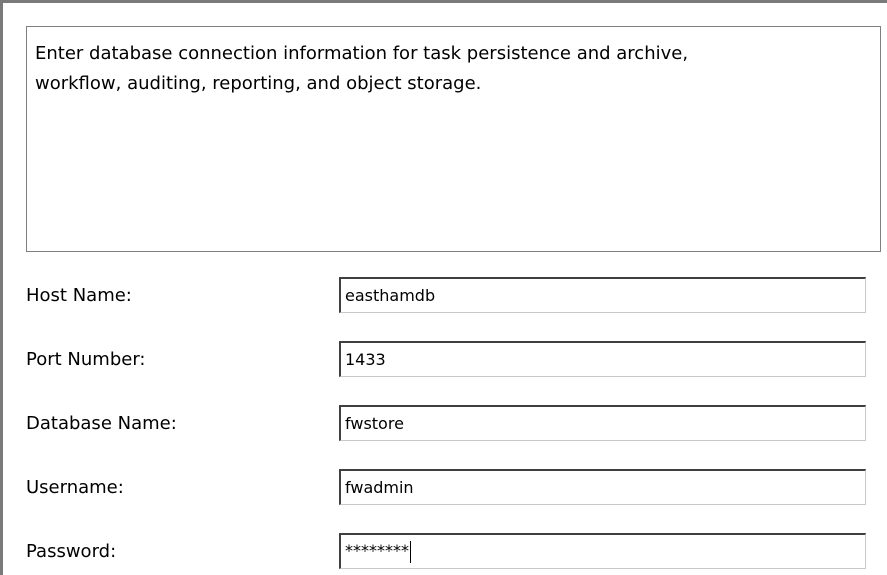 This screenshot has height=575, width=887. What do you see at coordinates (71, 551) in the screenshot?
I see `password-label: Password:` at bounding box center [71, 551].